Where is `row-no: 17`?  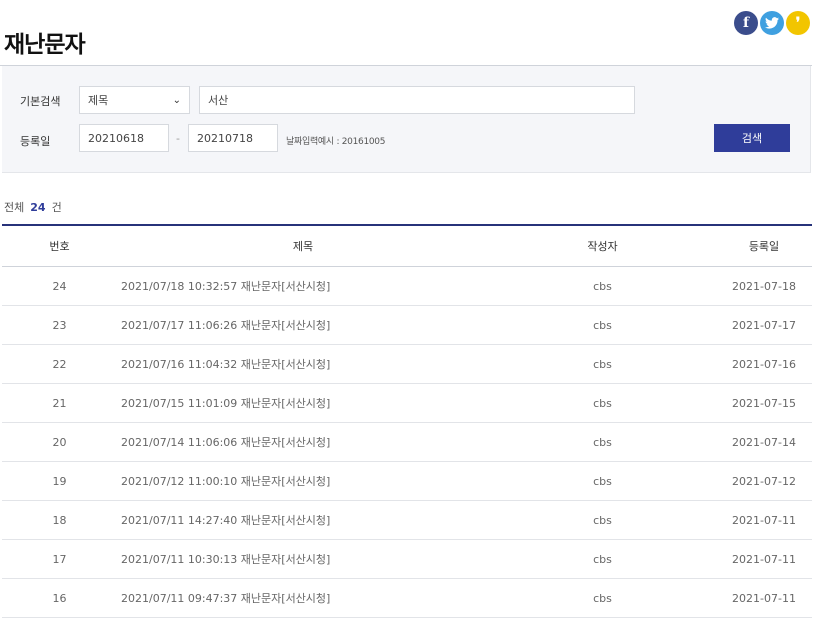
row-no: 17 is located at coordinates (59, 559).